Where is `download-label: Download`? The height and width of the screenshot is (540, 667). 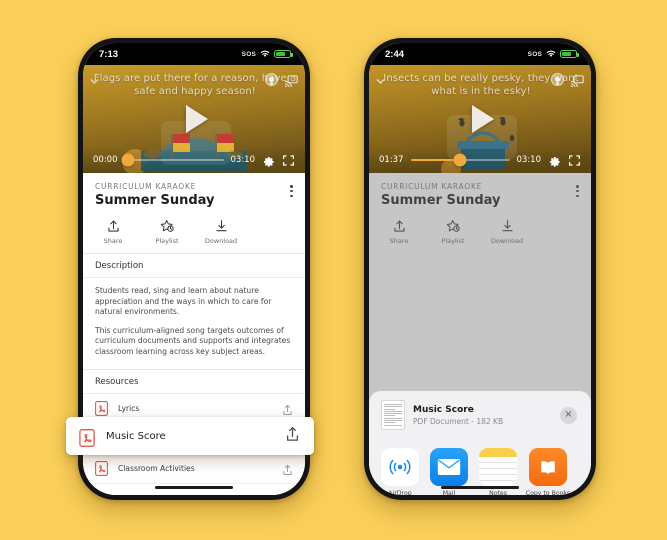 download-label: Download is located at coordinates (221, 241).